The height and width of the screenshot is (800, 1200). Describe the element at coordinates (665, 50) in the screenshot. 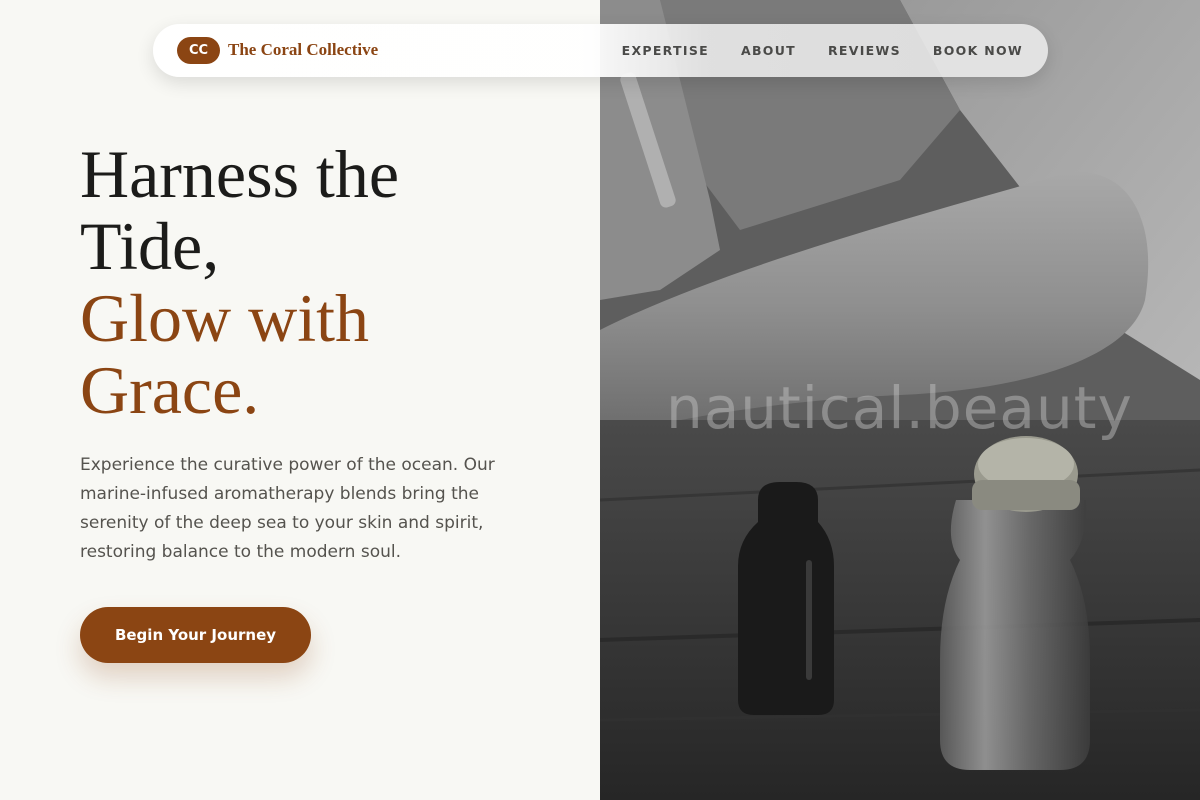

I see `nav-link-expertise: EXPERTISE` at that location.